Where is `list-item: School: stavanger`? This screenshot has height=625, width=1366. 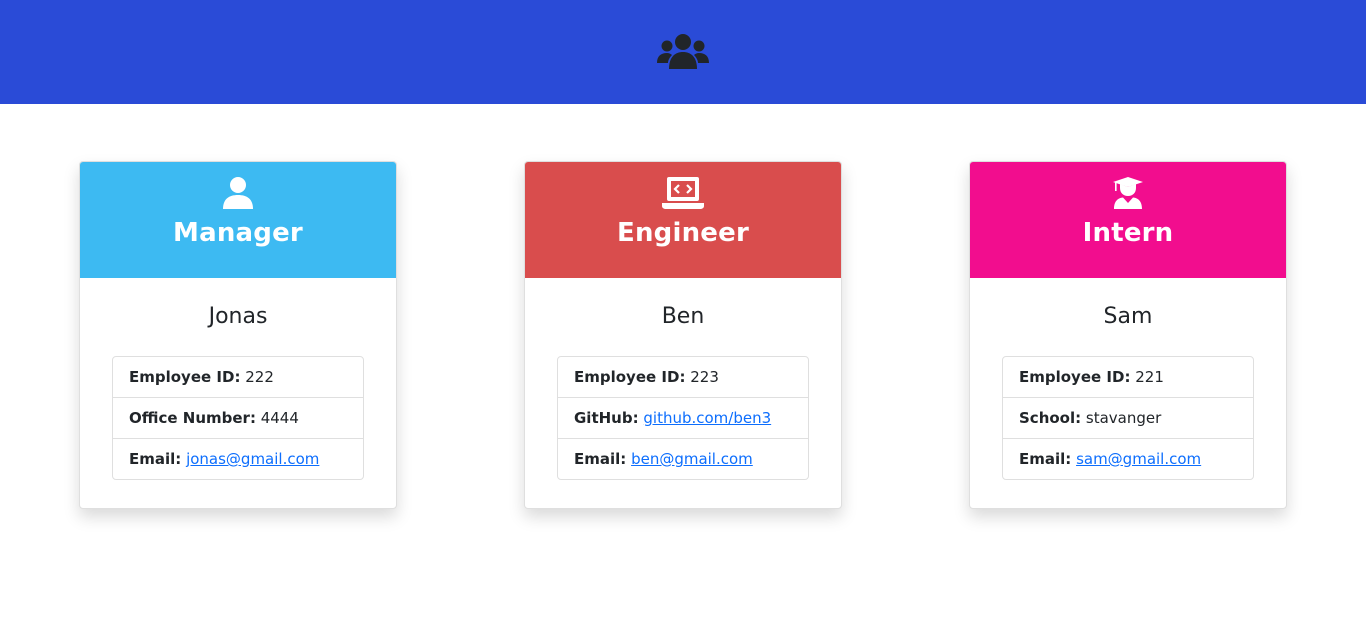
list-item: School: stavanger is located at coordinates (1128, 418).